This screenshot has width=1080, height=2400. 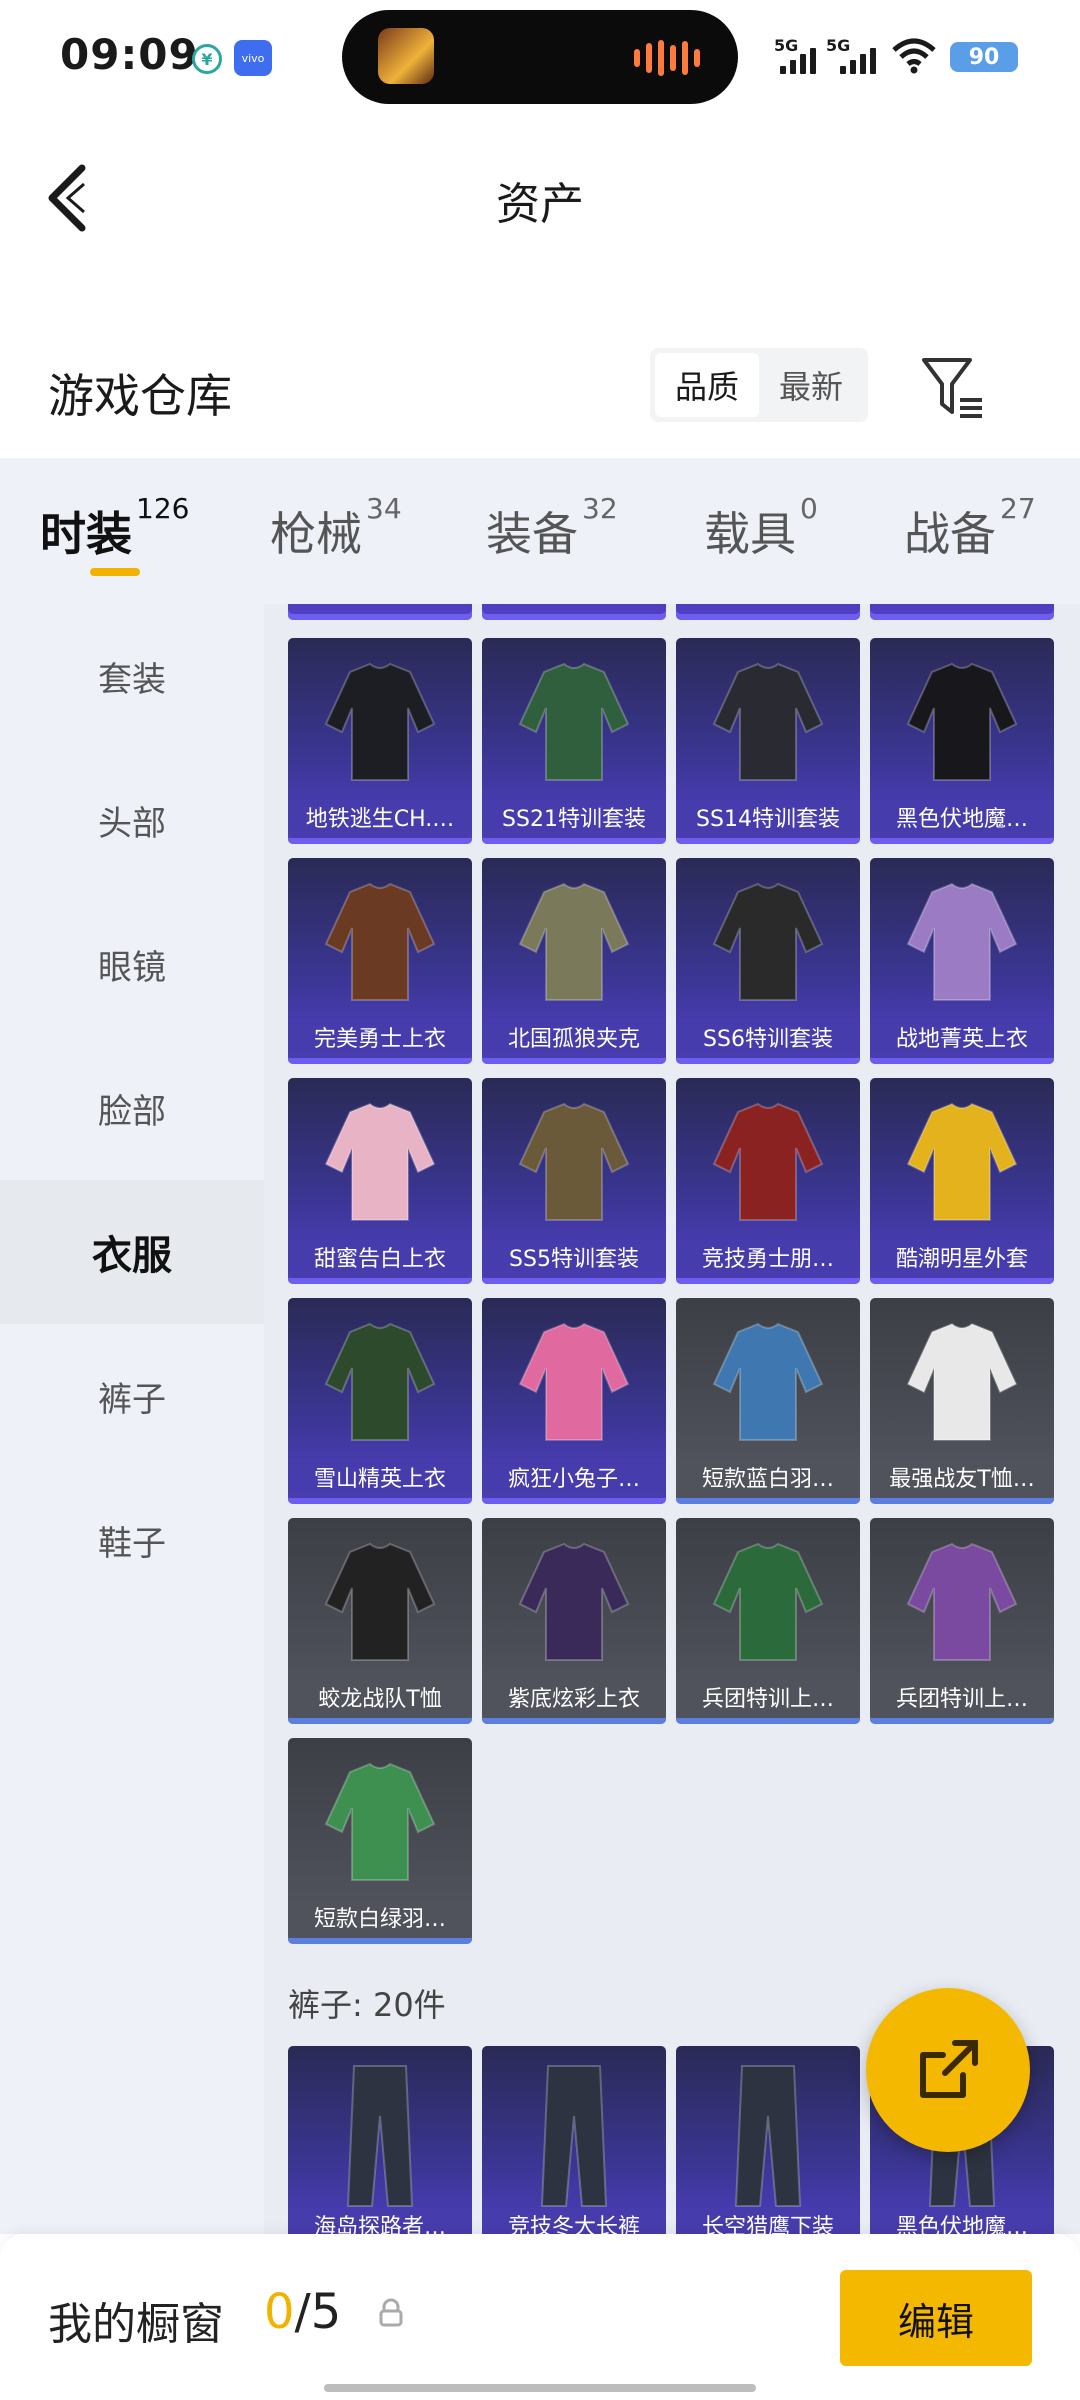 What do you see at coordinates (540, 2388) in the screenshot?
I see `home-indicator` at bounding box center [540, 2388].